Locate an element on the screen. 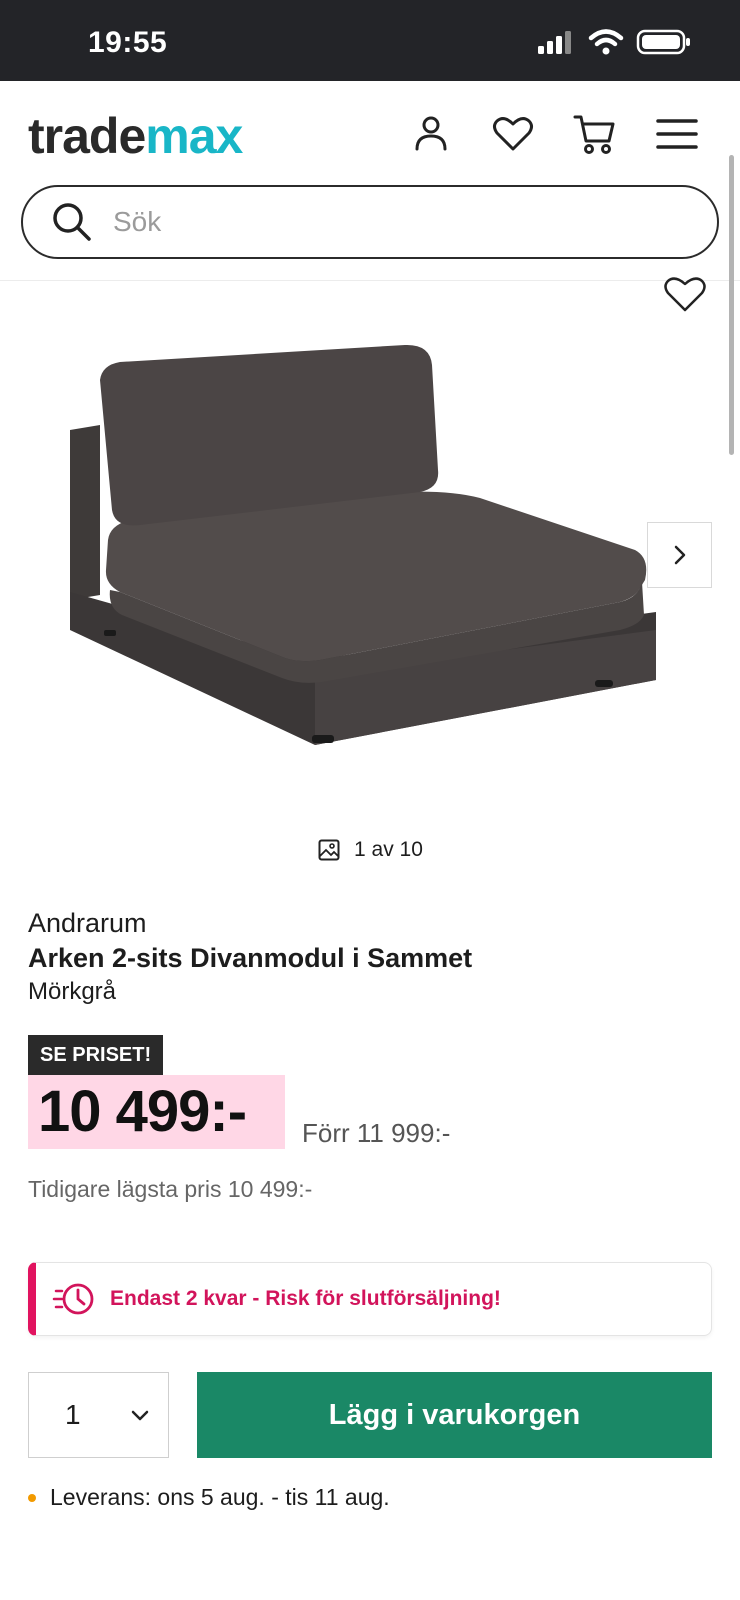  site-header: trademax is located at coordinates (370, 181).